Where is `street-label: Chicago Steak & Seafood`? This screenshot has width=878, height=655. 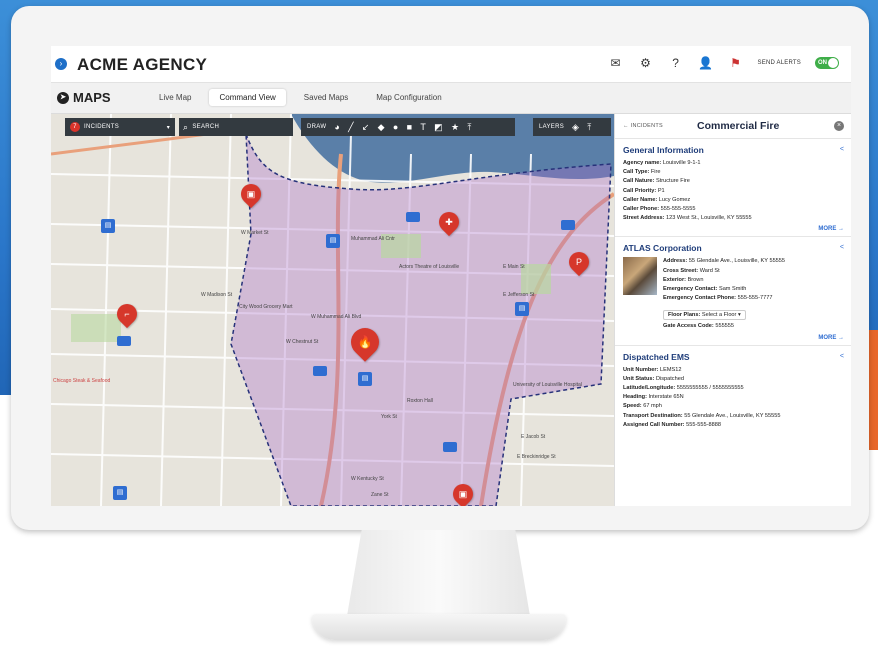
street-label: Chicago Steak & Seafood is located at coordinates (82, 381).